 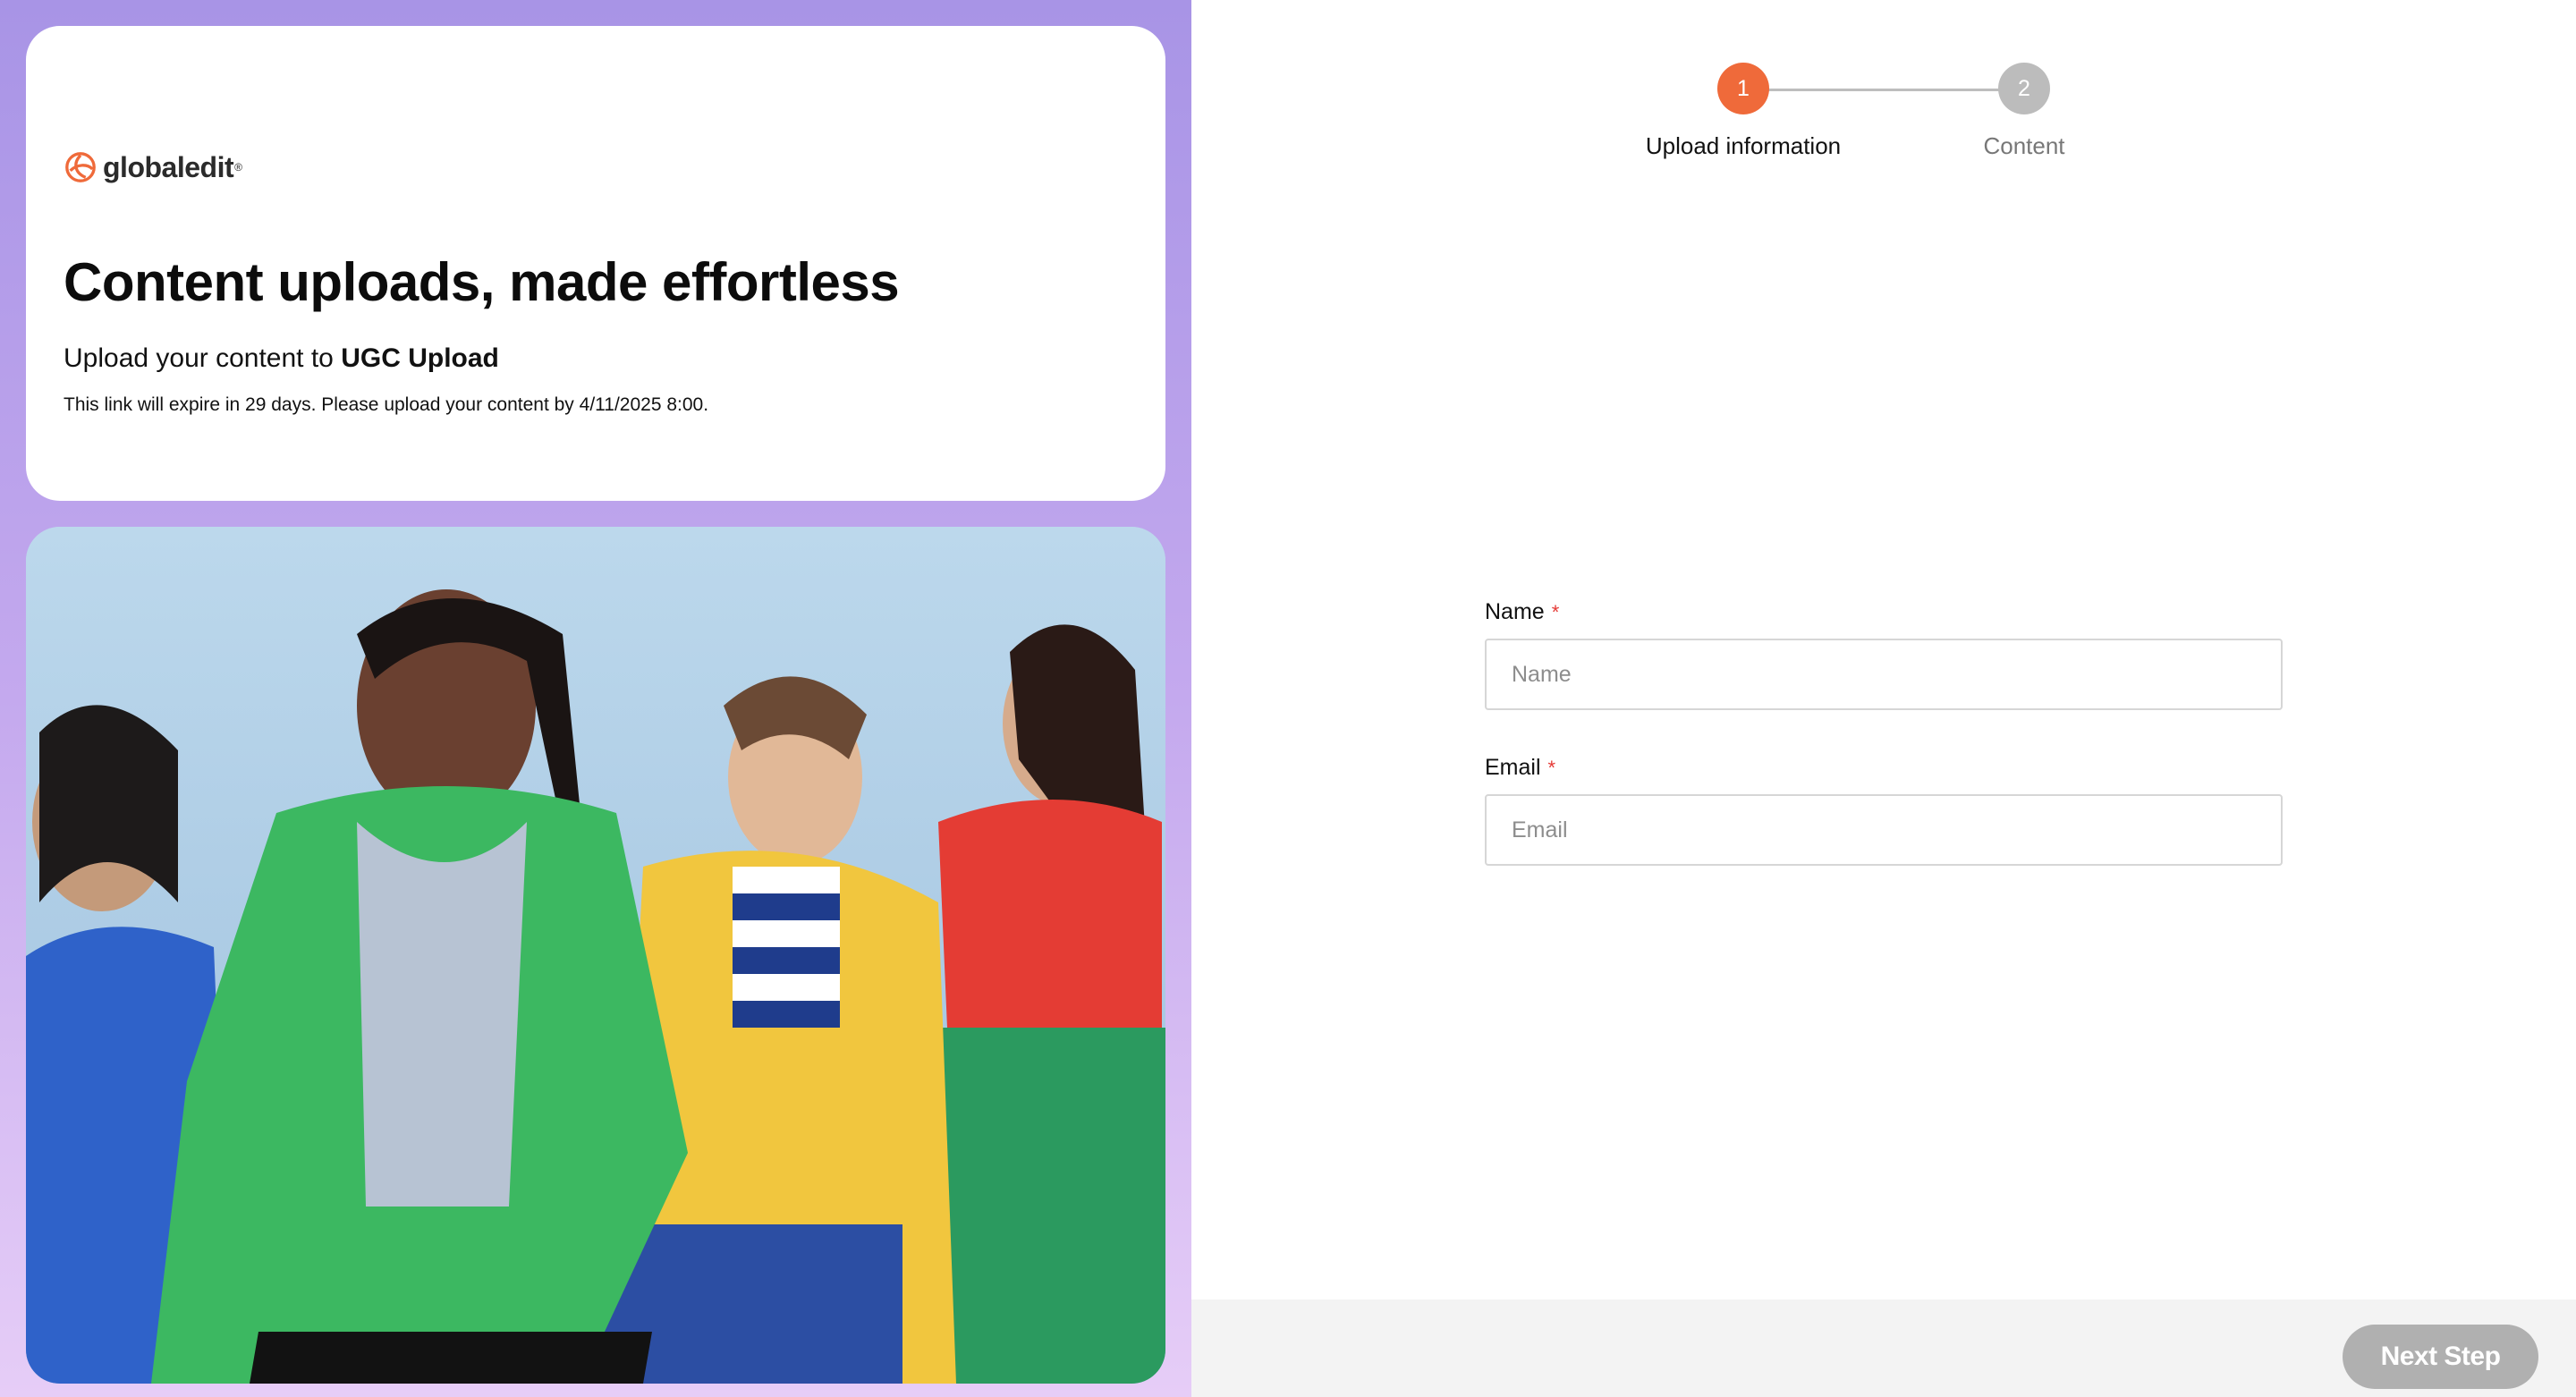 I want to click on upload-target-name: UGC Upload, so click(x=420, y=358).